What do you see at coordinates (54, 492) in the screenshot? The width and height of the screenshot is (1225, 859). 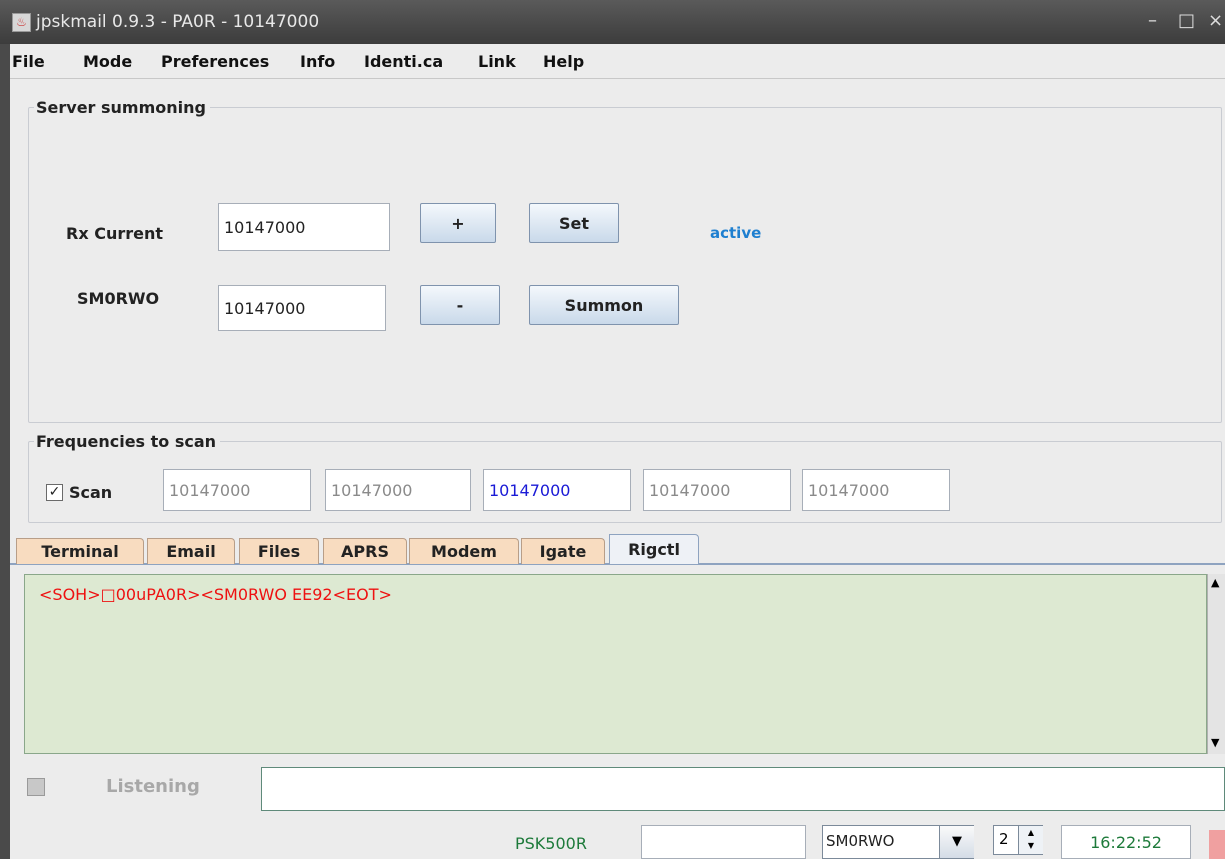 I see `scan-checkbox: ✓` at bounding box center [54, 492].